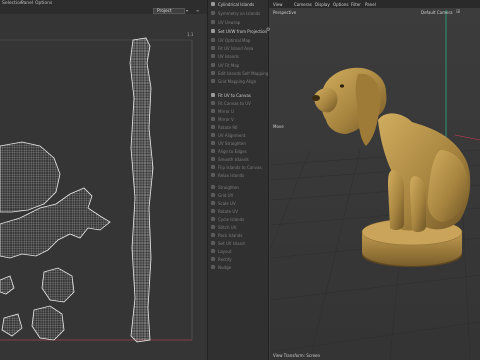  I want to click on tool-item-19: Flip Islands to Canvas, so click(238, 167).